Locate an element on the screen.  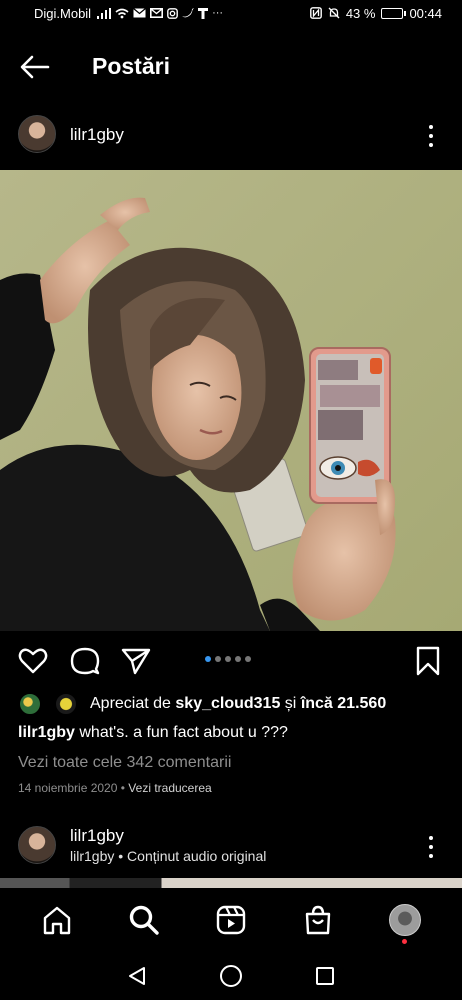
silent-bell-icon is located at coordinates (334, 13).